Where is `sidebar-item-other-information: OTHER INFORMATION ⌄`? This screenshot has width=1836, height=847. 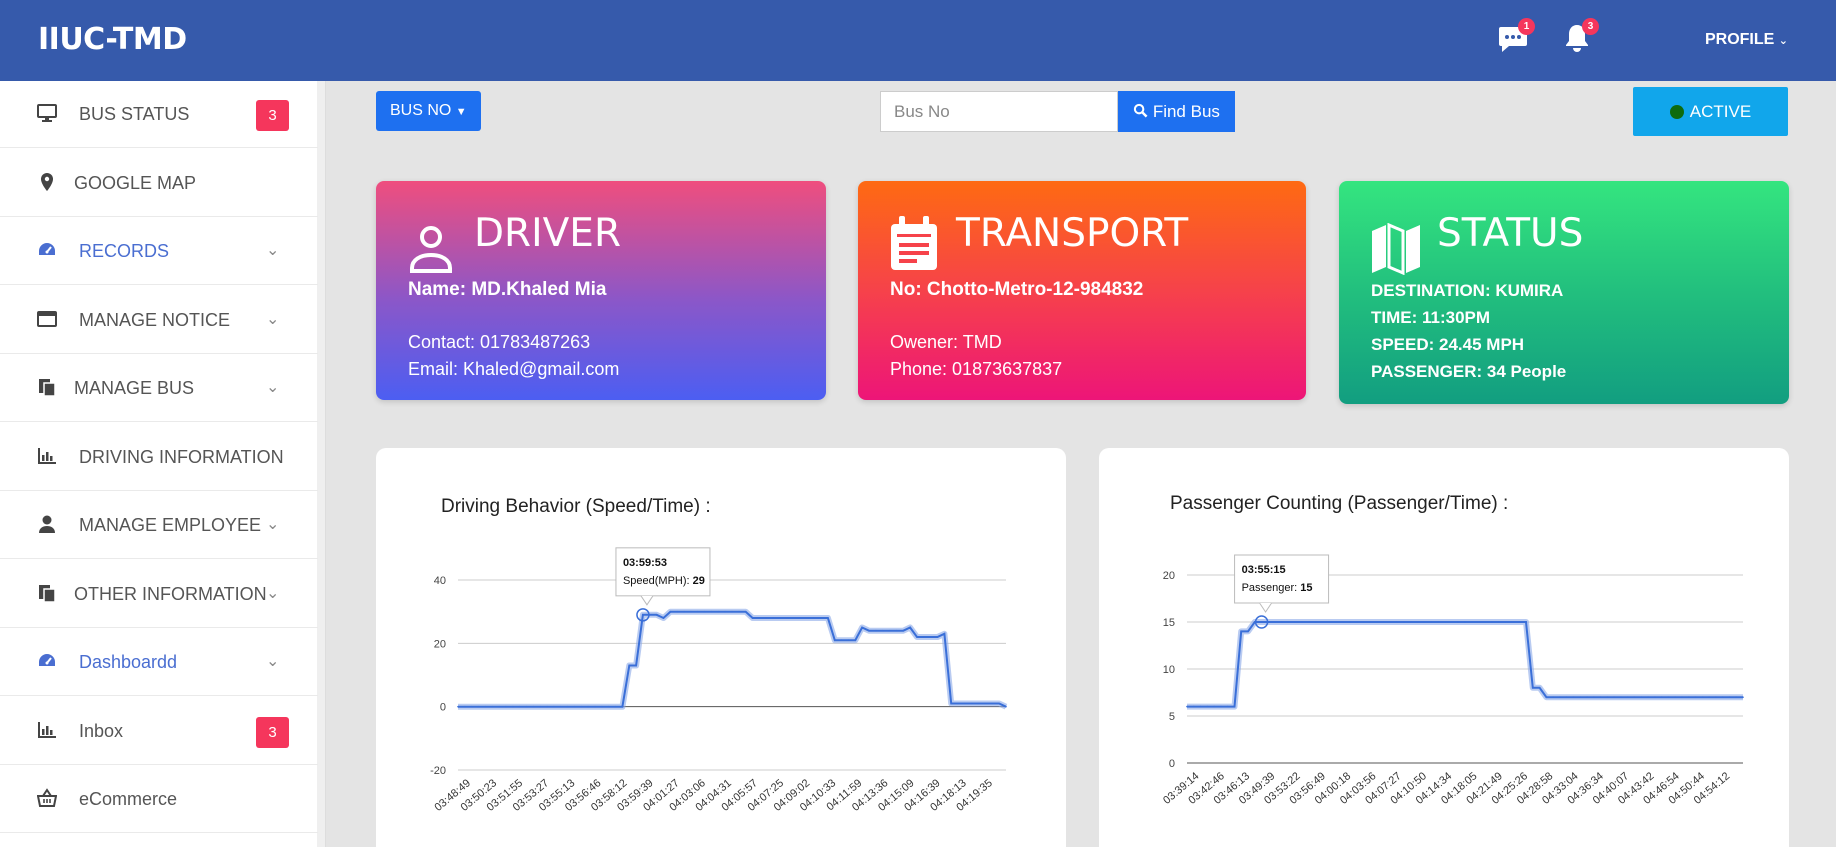 sidebar-item-other-information: OTHER INFORMATION ⌄ is located at coordinates (159, 594).